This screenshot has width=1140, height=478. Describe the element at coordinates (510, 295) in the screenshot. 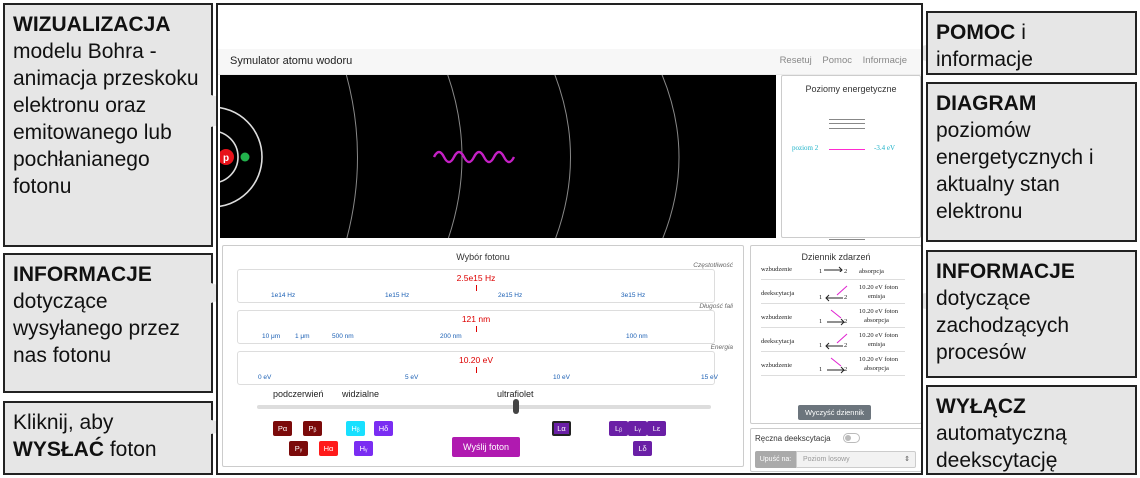

I see `frequency-tick: 2e15 Hz` at that location.